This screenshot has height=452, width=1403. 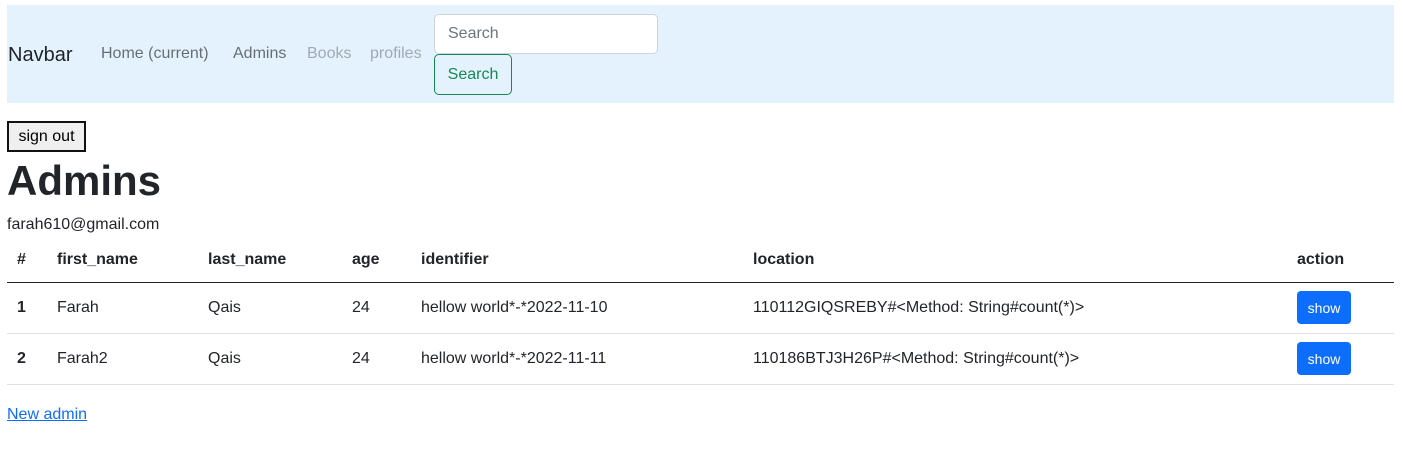 I want to click on column-header-identifier: identifier, so click(x=577, y=260).